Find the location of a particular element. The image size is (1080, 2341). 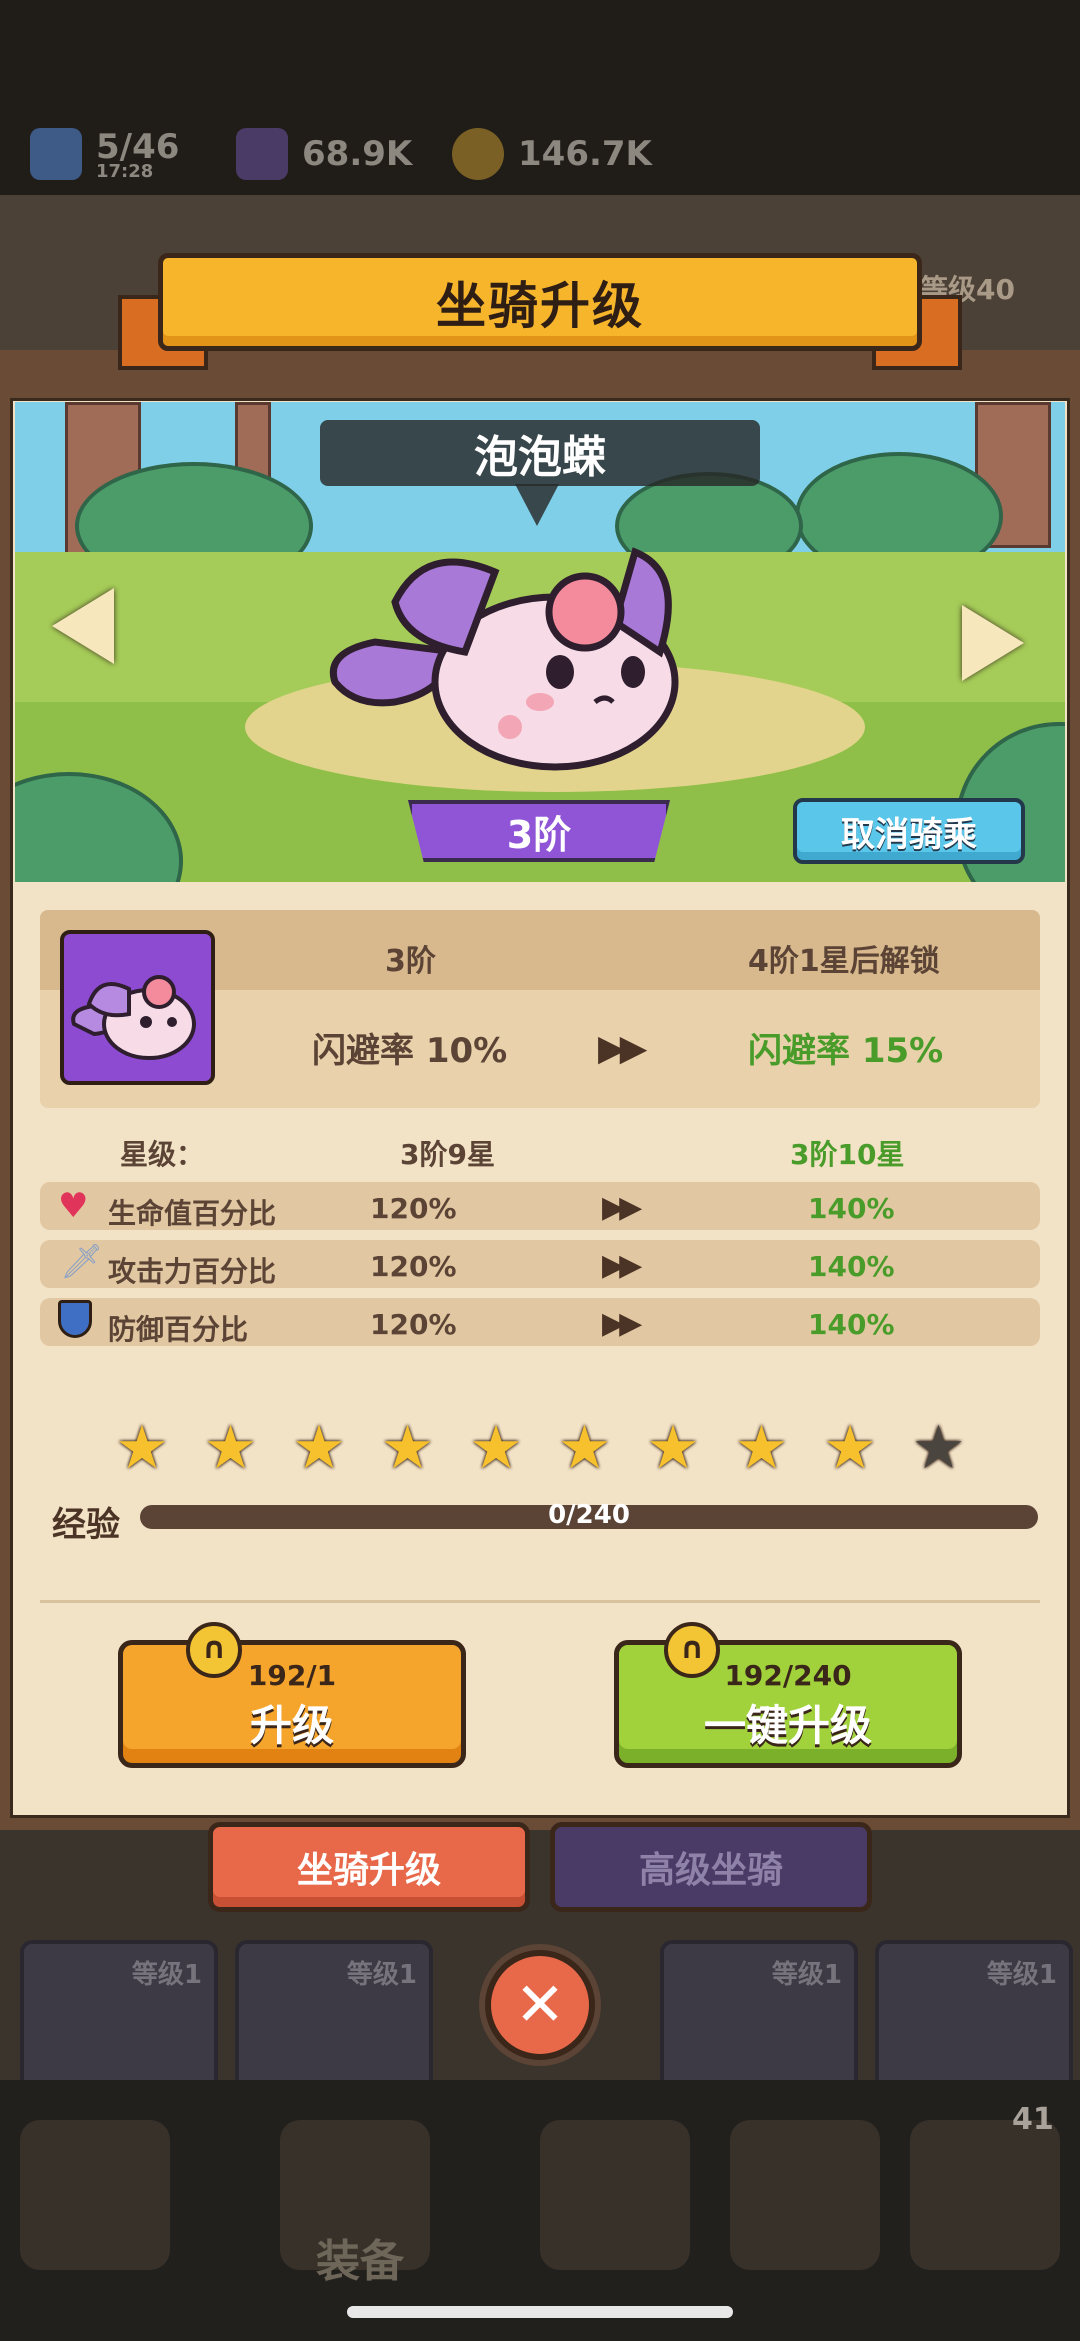

one-click-label: 一键升级 is located at coordinates (787, 1725).